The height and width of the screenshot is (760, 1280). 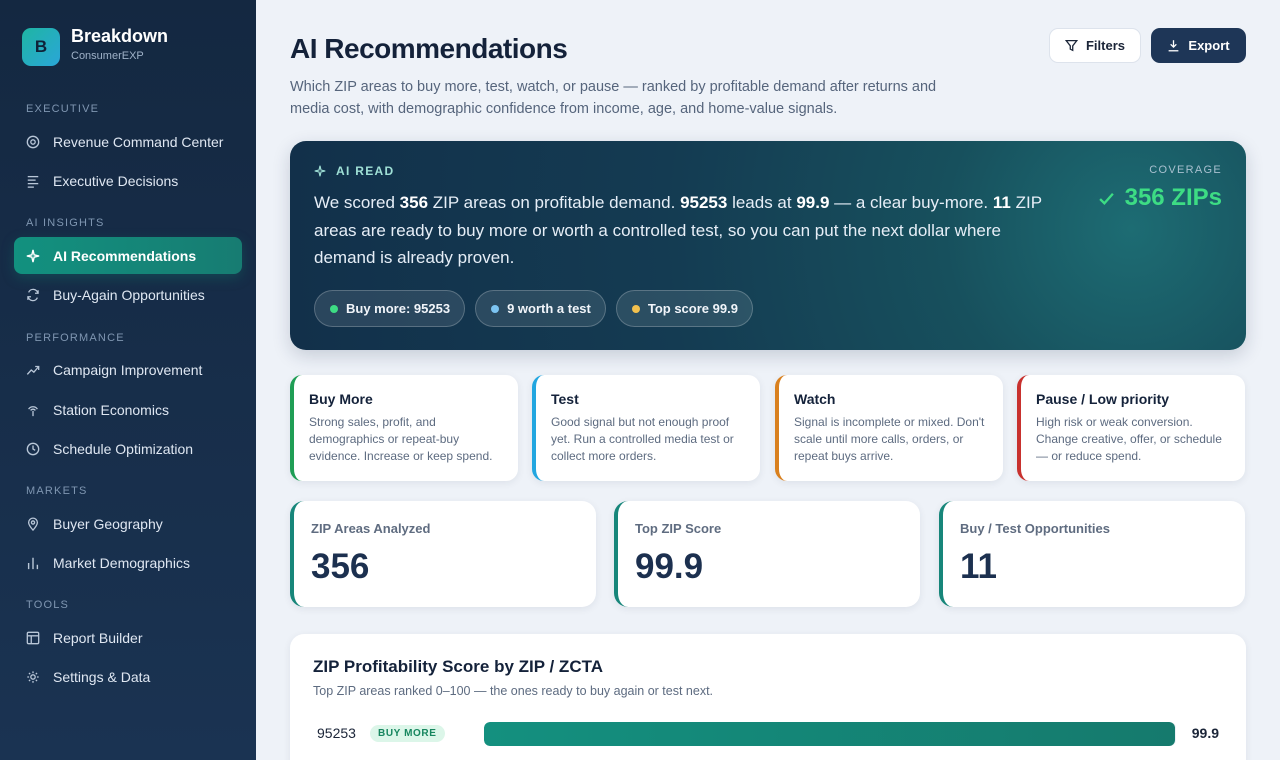 I want to click on filters-button: Filters, so click(x=1095, y=45).